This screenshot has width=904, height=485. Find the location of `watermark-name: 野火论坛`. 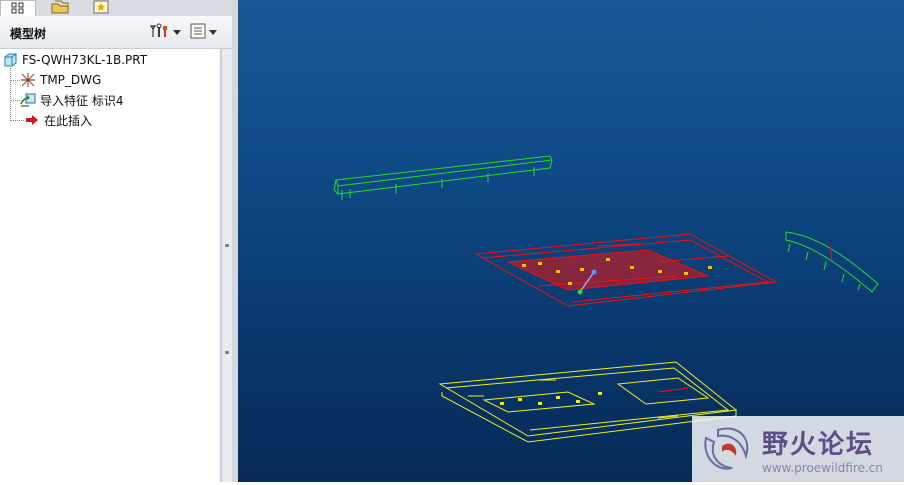

watermark-name: 野火论坛 is located at coordinates (818, 444).